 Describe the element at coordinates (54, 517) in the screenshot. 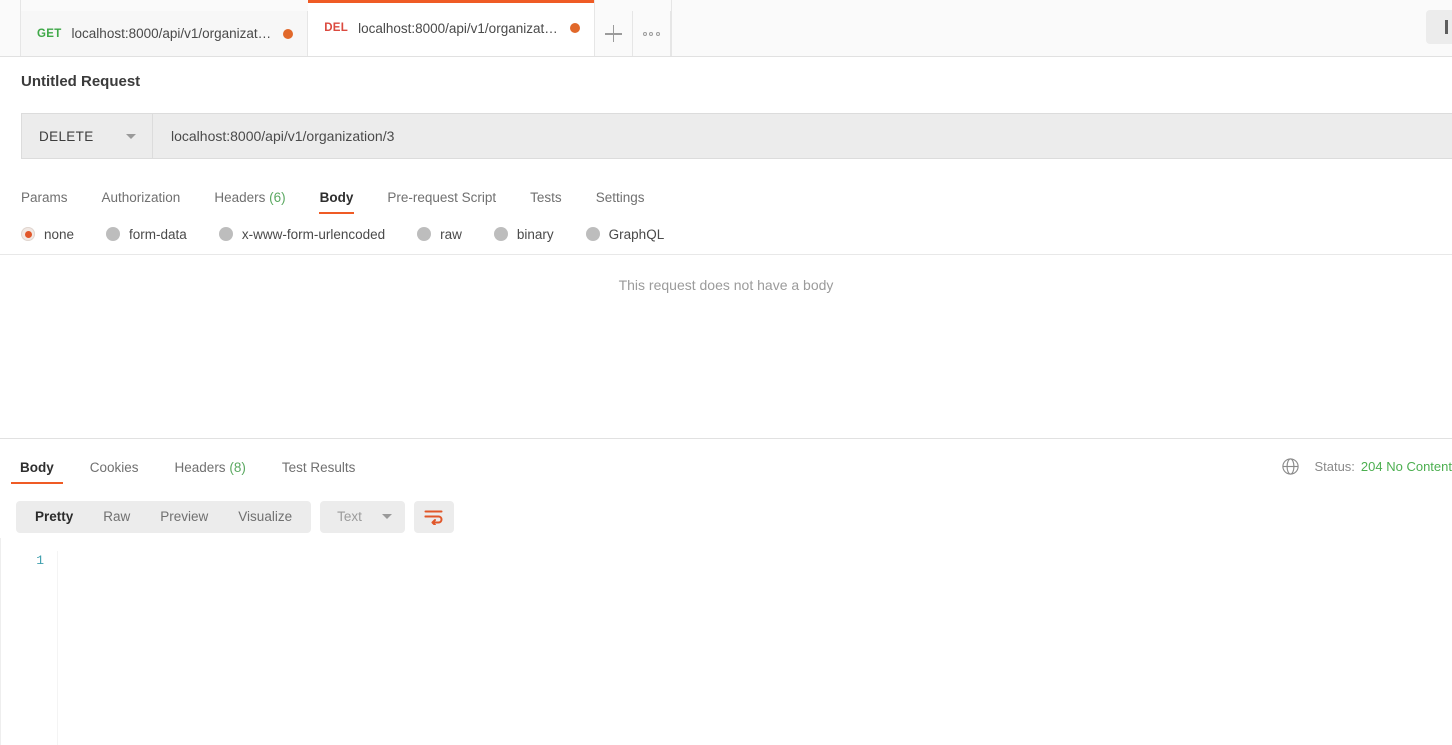

I see `view-mode-pretty: Pretty` at that location.